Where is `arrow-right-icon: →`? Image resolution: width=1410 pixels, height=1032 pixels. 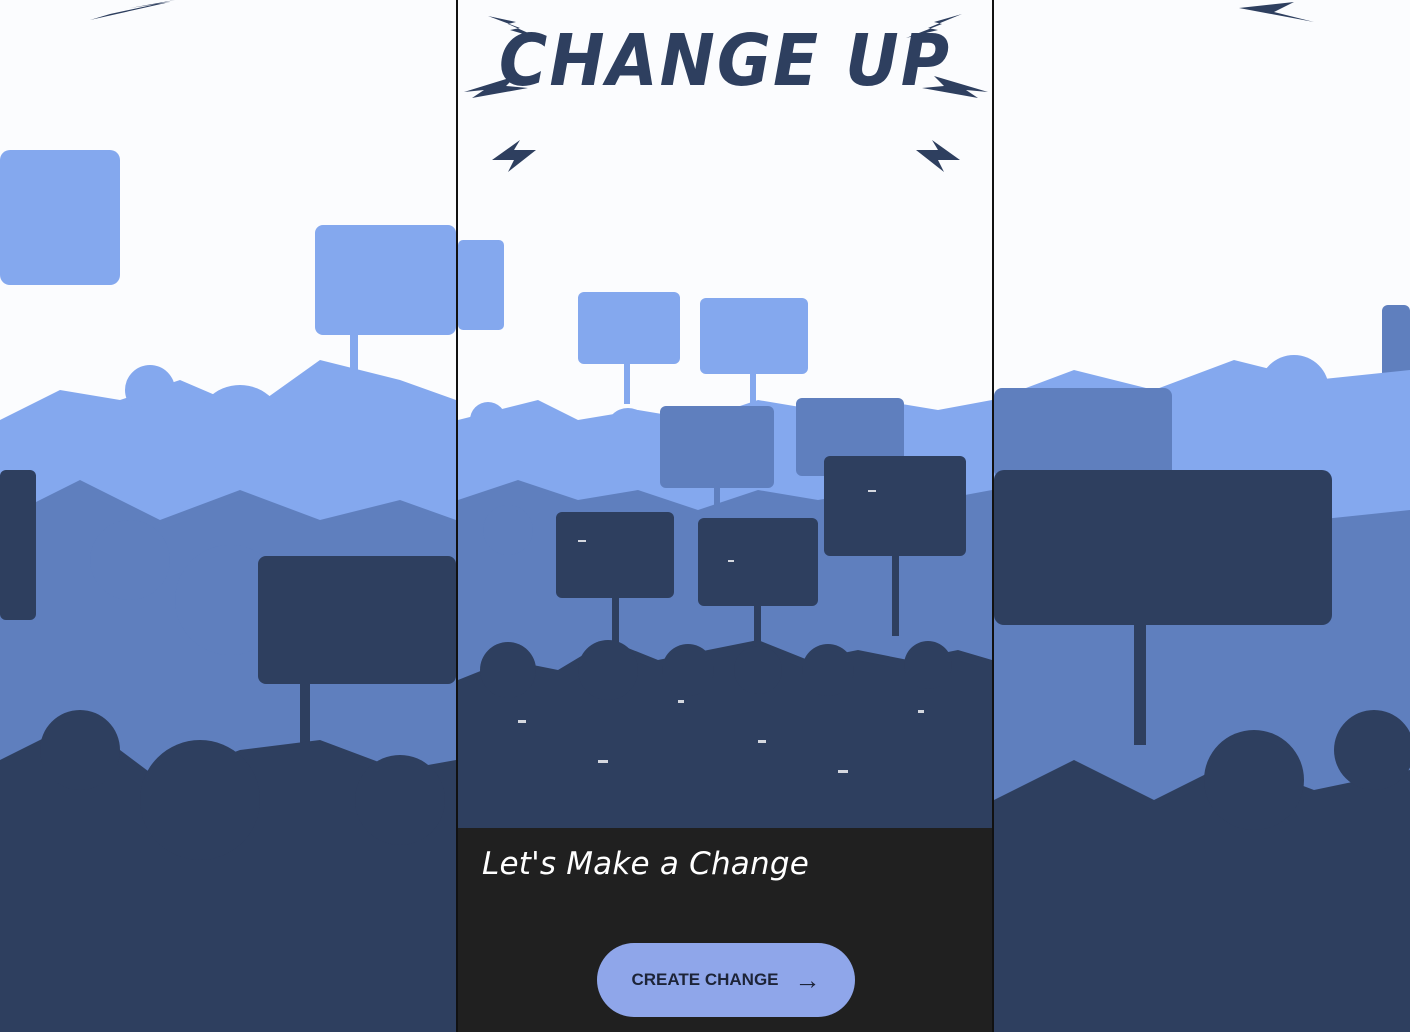 arrow-right-icon: → is located at coordinates (807, 980).